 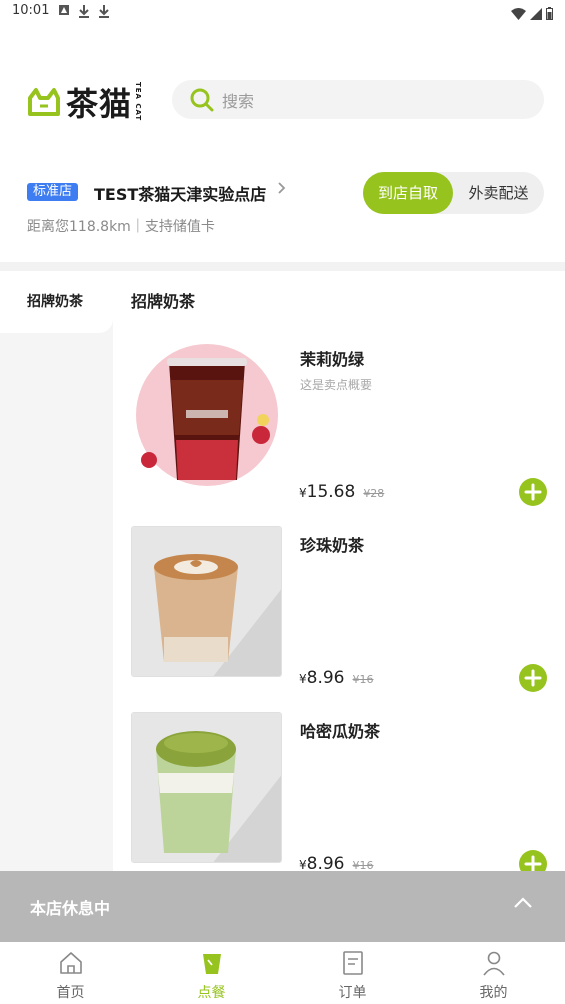 I want to click on brand-logo: 茶猫 TEA CAT, so click(x=94, y=102).